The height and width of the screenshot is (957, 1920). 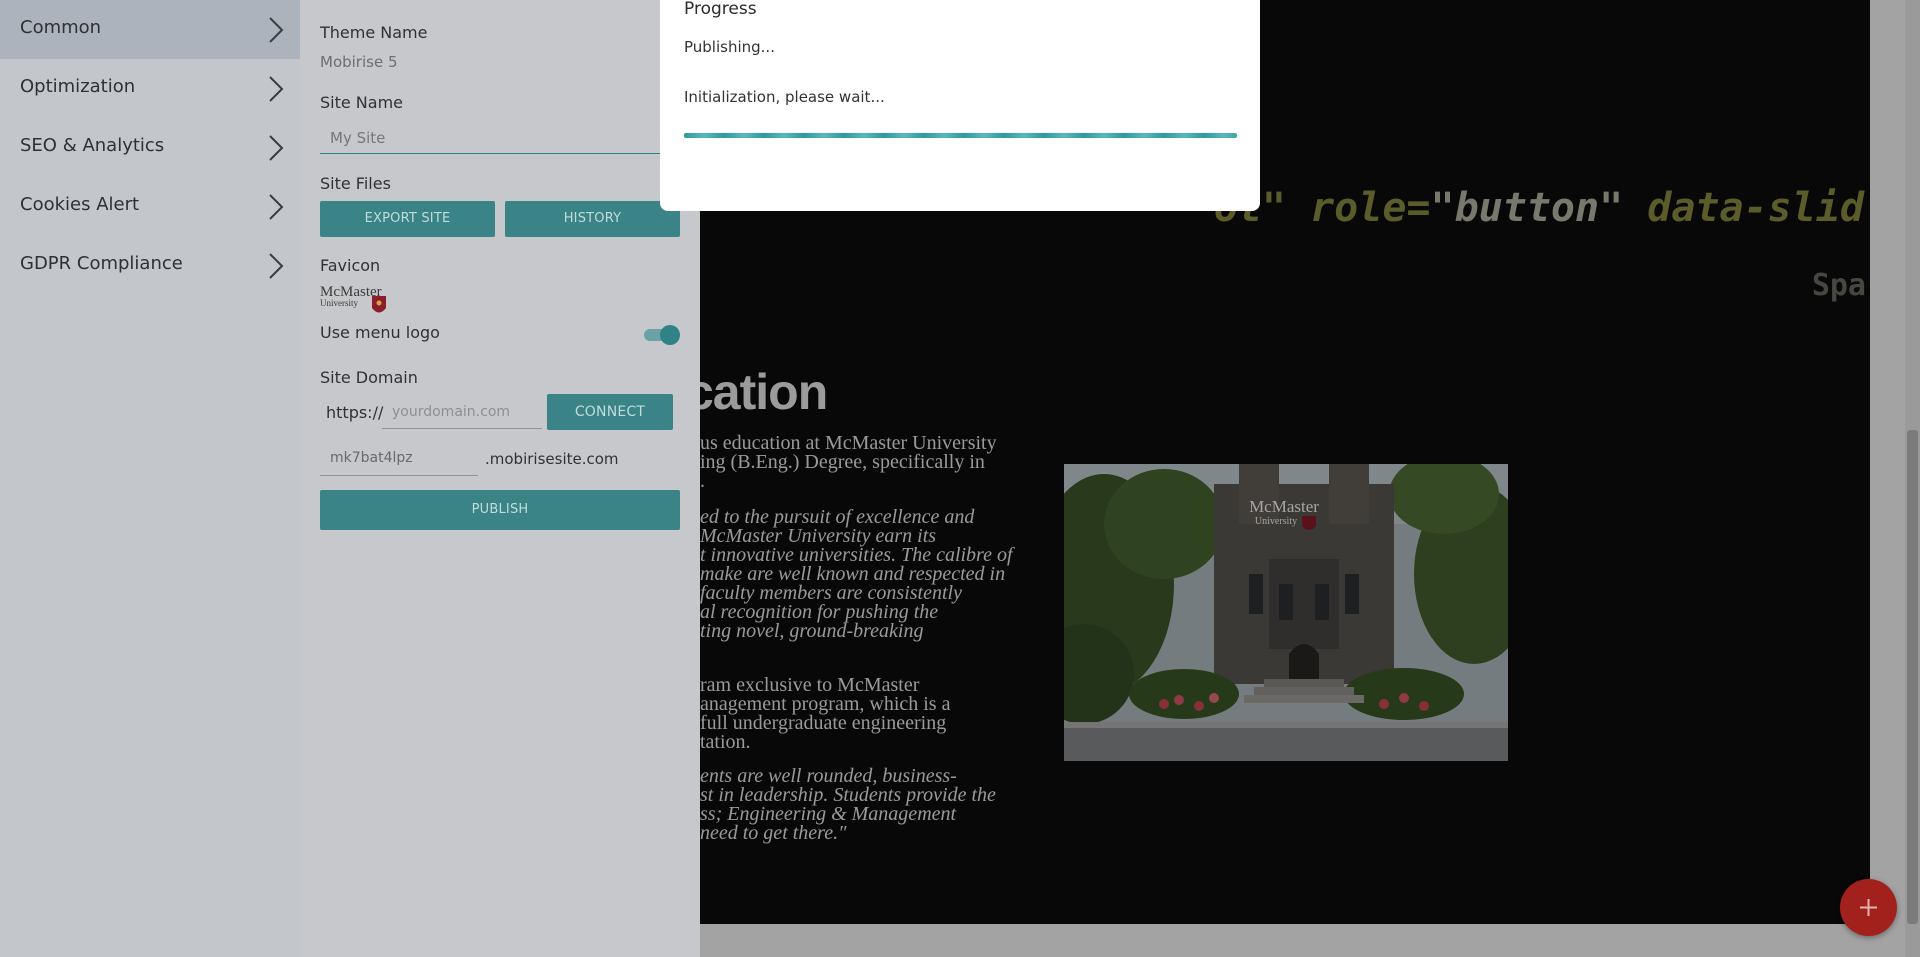 I want to click on favicon-logo-subtext: University, so click(x=339, y=303).